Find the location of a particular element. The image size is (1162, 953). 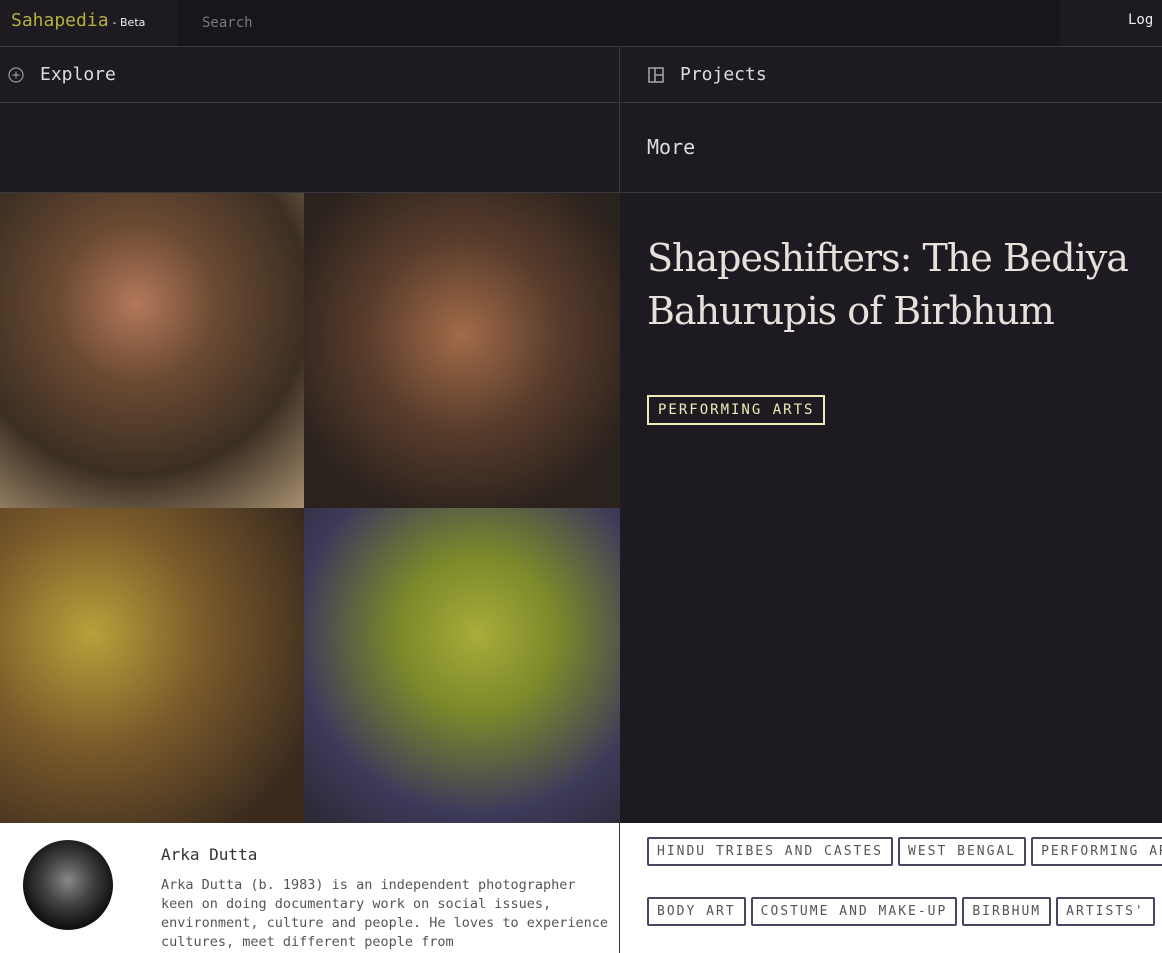

logo-text: Sahapedia is located at coordinates (60, 20).